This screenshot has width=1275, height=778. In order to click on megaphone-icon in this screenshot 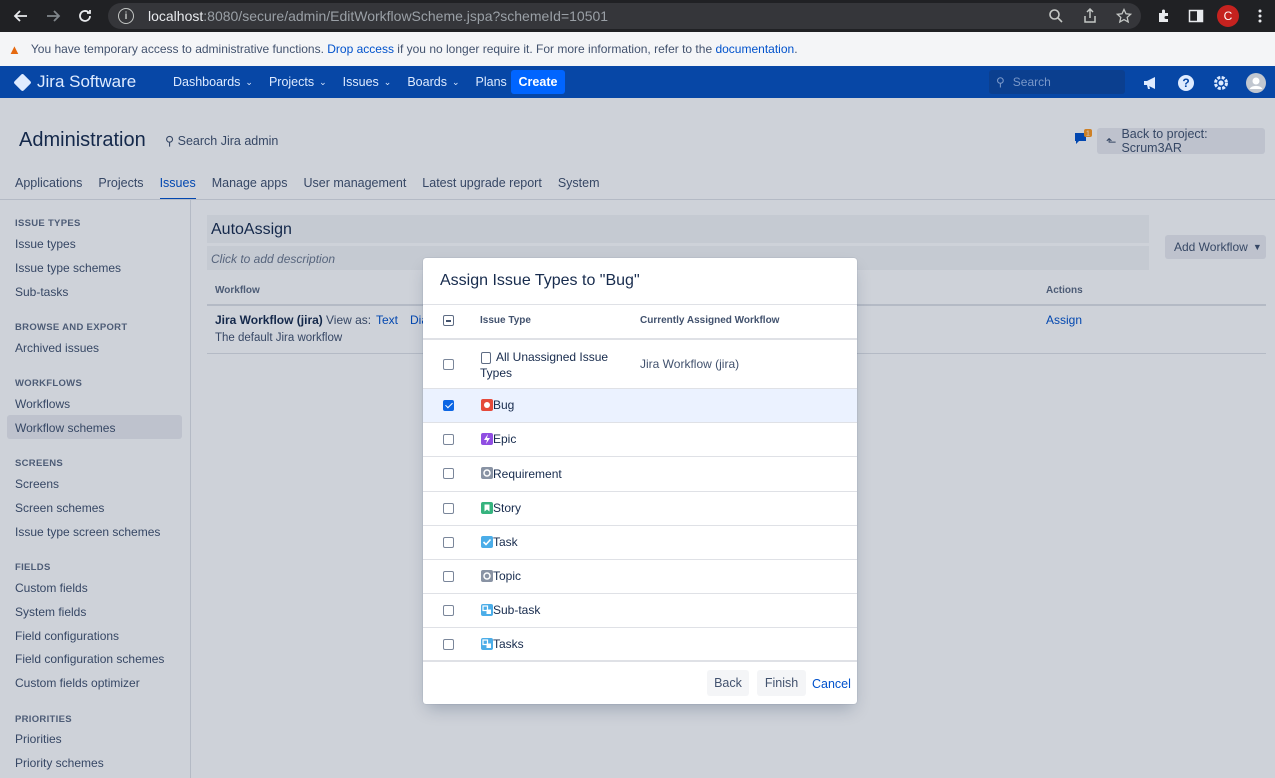, I will do `click(1151, 83)`.